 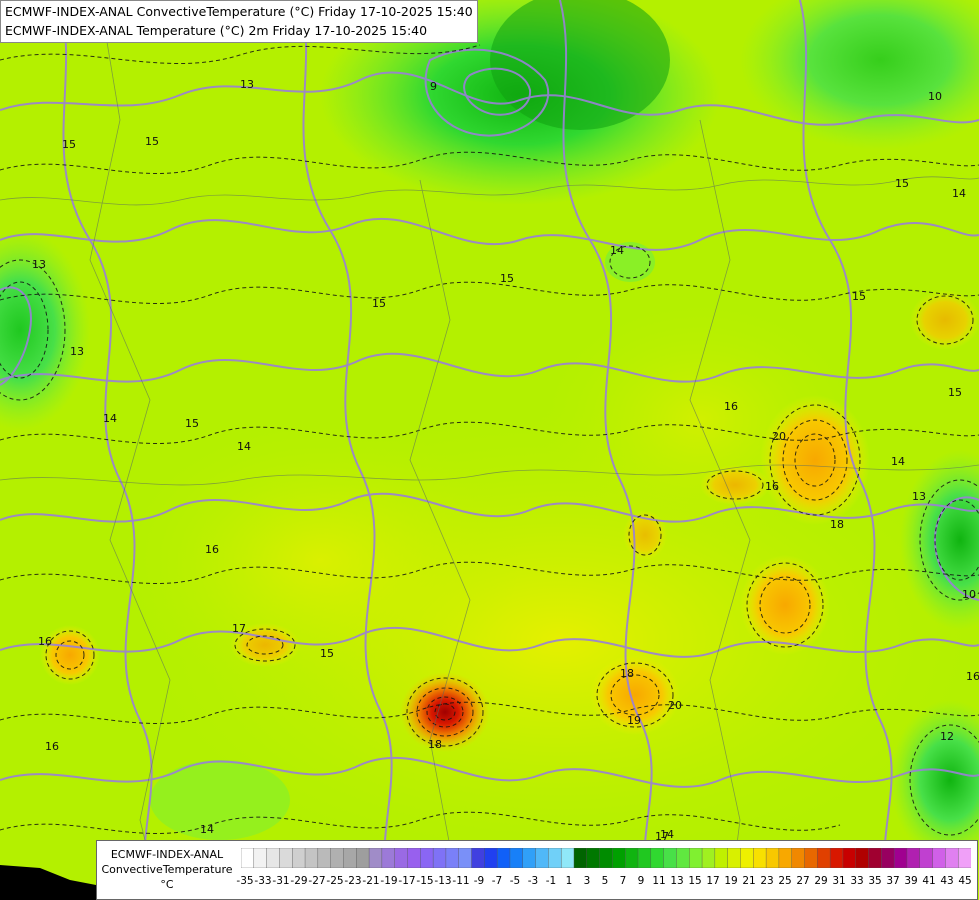 I want to click on legend-tick-label: 15, so click(x=695, y=881).